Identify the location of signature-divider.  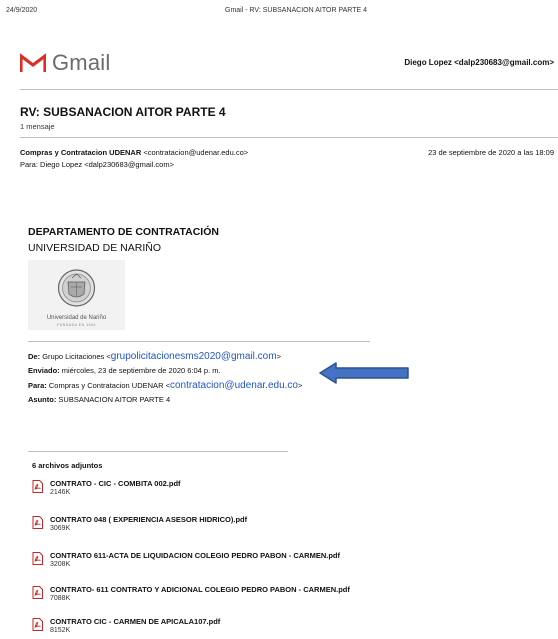
(199, 341).